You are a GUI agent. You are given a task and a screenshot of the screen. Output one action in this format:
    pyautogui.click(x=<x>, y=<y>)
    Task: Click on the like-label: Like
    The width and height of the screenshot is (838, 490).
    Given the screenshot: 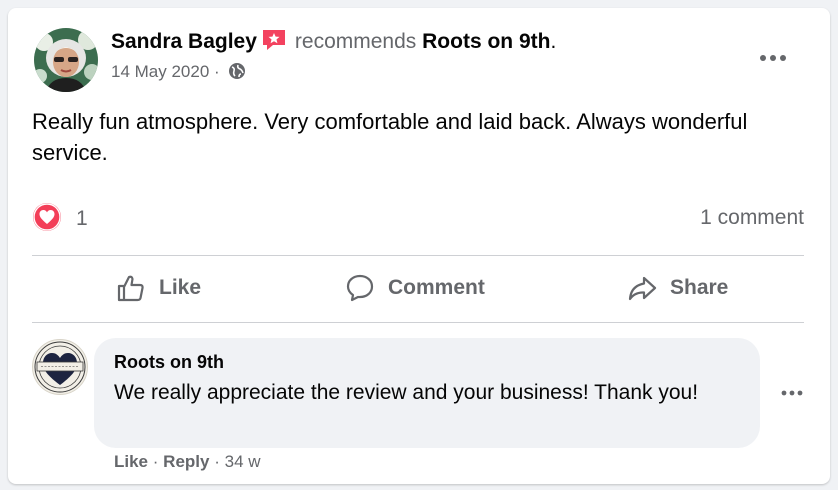 What is the action you would take?
    pyautogui.click(x=180, y=287)
    